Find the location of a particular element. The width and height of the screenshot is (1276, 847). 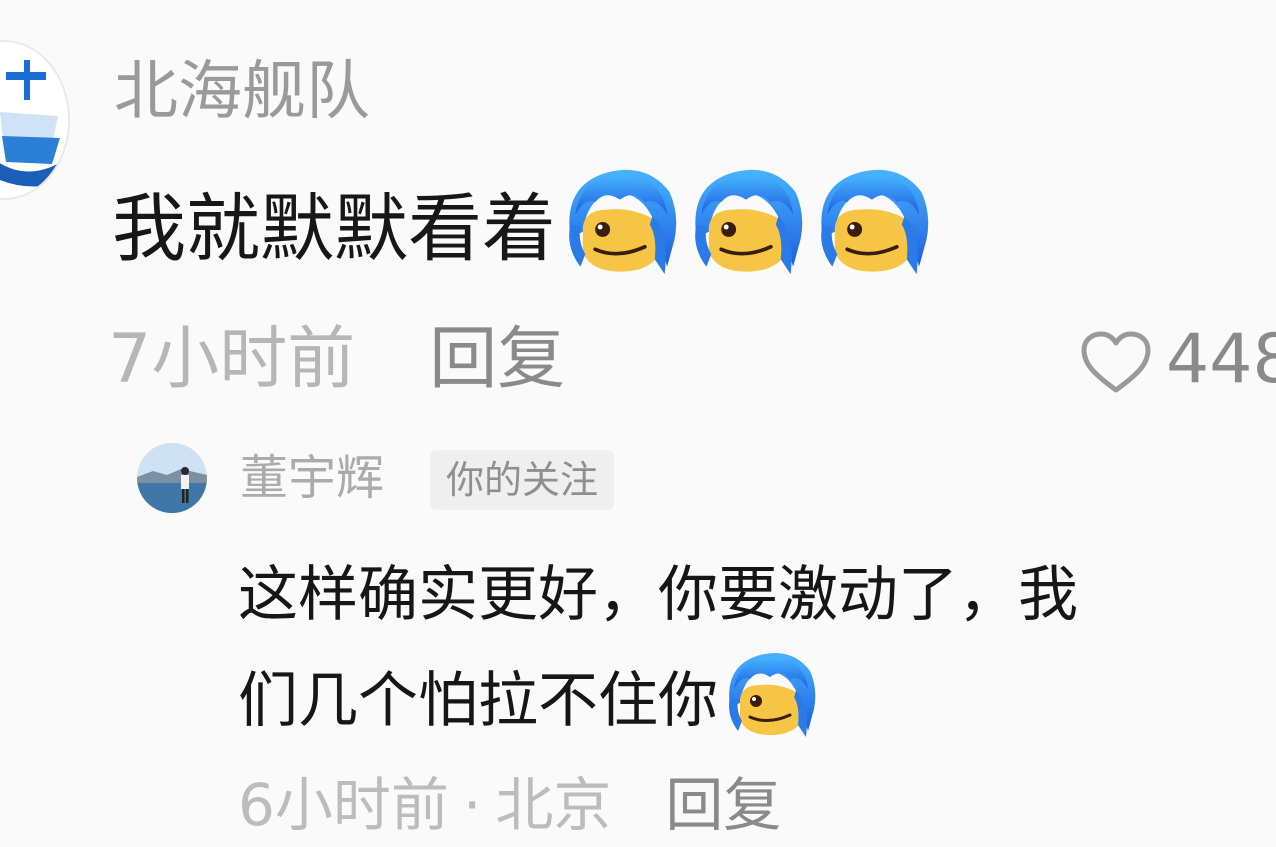

reply-meta: 6小时前 · 北京 回复 is located at coordinates (509, 805).